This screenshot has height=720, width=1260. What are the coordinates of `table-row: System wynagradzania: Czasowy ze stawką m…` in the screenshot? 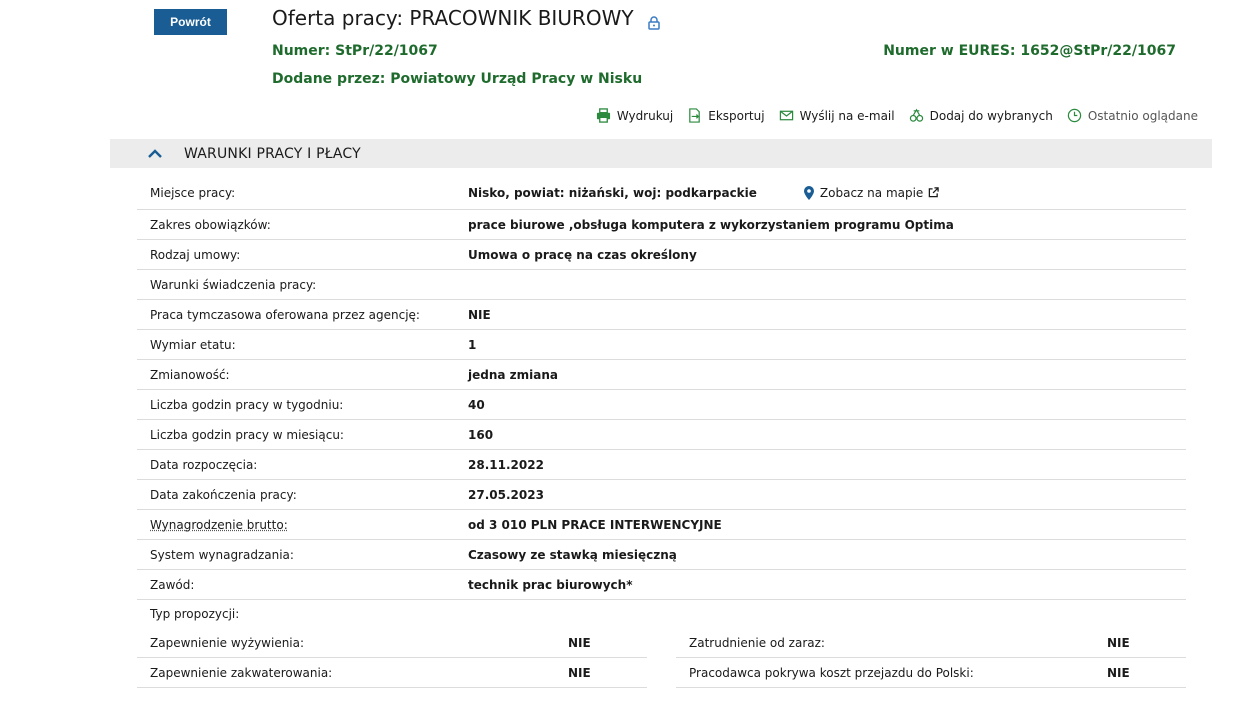 It's located at (661, 555).